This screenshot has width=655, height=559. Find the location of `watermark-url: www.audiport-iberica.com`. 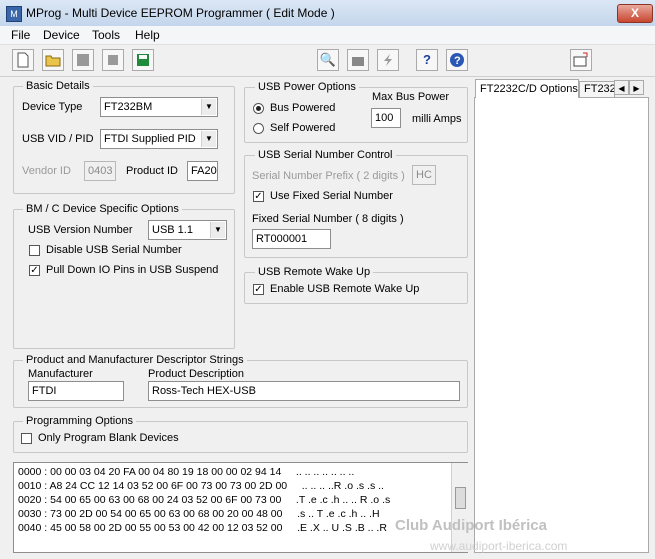

watermark-url: www.audiport-iberica.com is located at coordinates (499, 546).